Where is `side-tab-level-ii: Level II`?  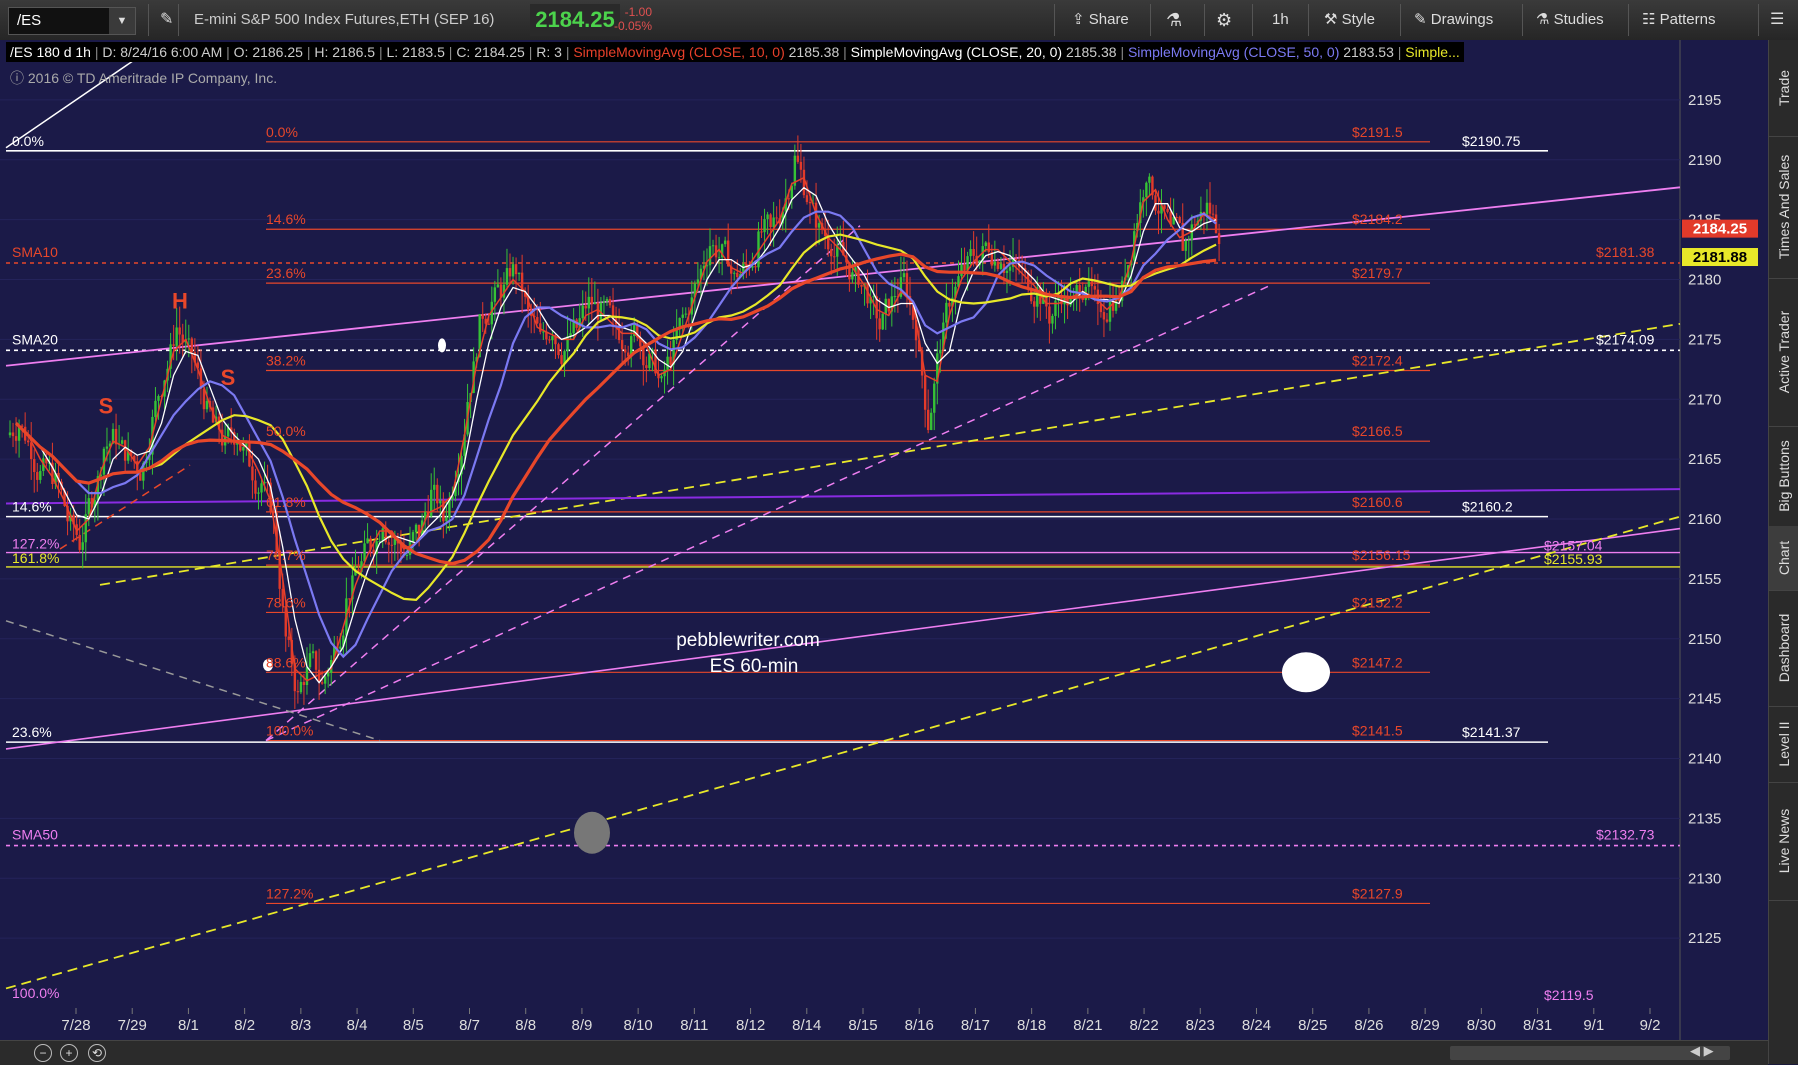 side-tab-level-ii: Level II is located at coordinates (1783, 744).